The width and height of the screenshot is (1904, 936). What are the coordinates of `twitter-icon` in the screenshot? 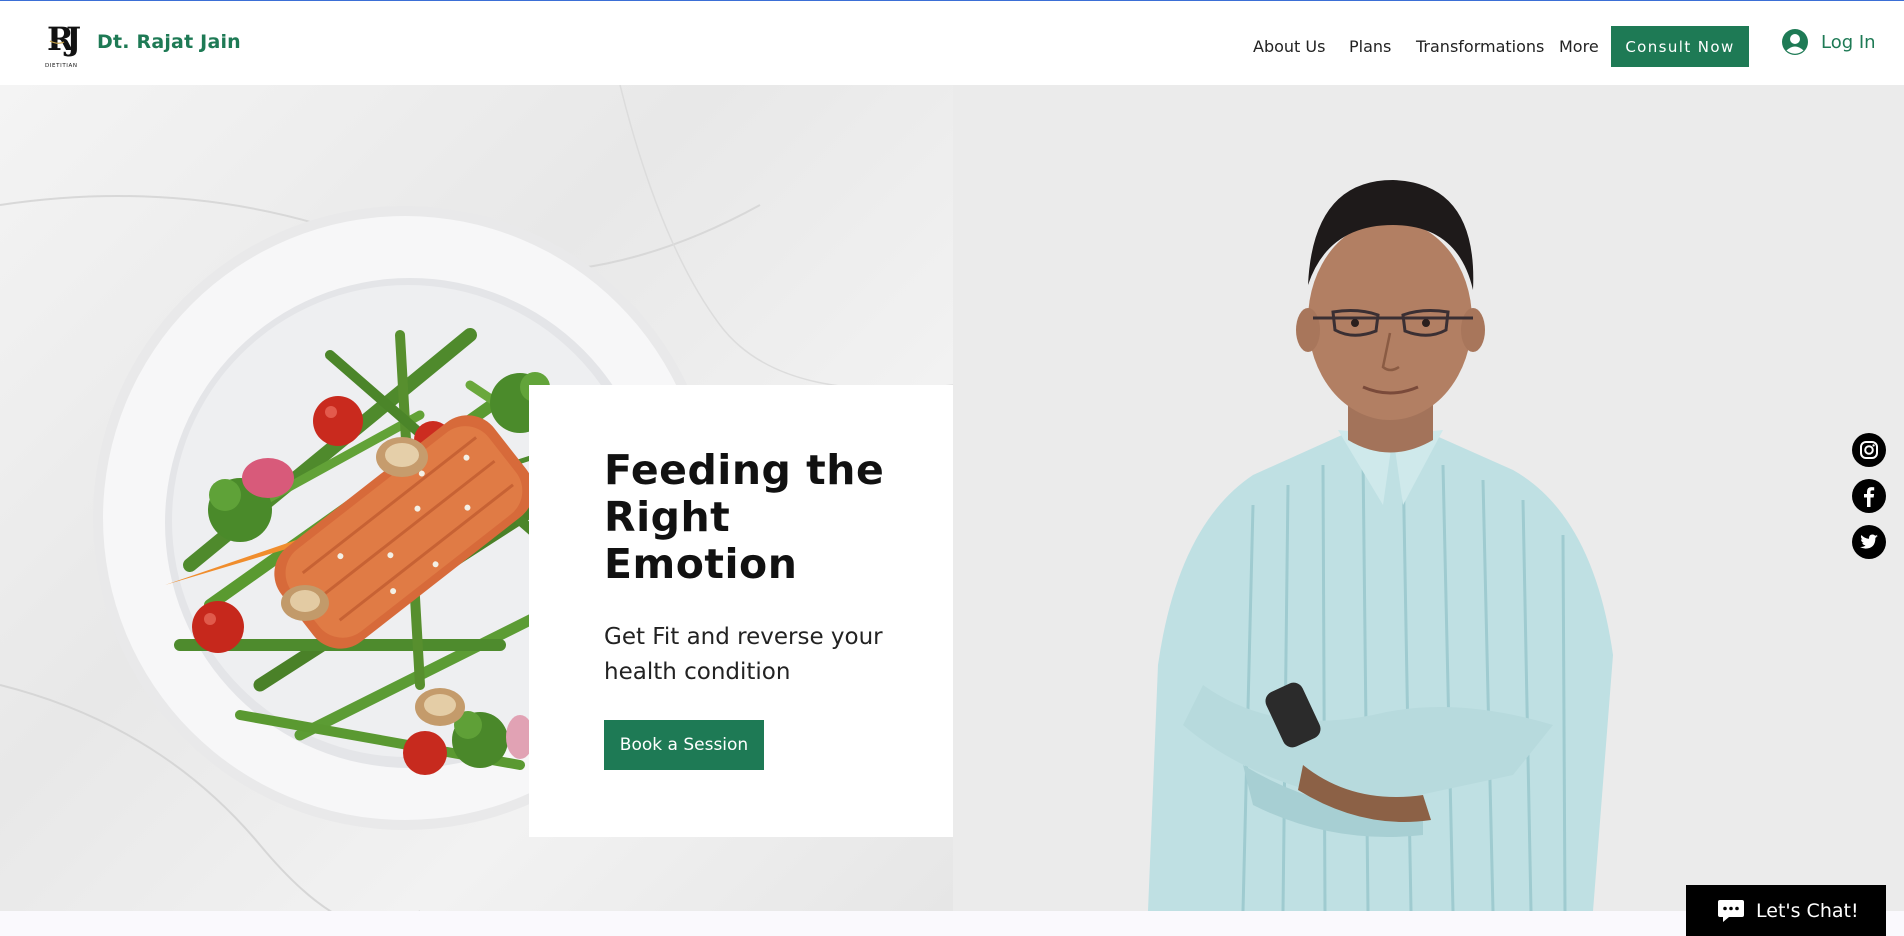 It's located at (1869, 542).